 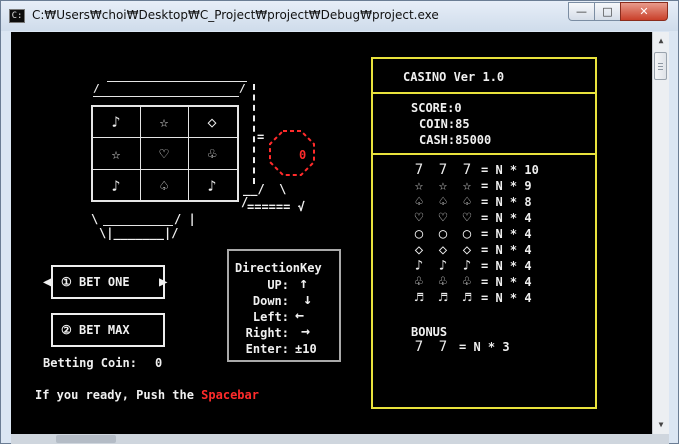 I want to click on ready-prompt: If you ready, Push the Spacebar, so click(x=147, y=395).